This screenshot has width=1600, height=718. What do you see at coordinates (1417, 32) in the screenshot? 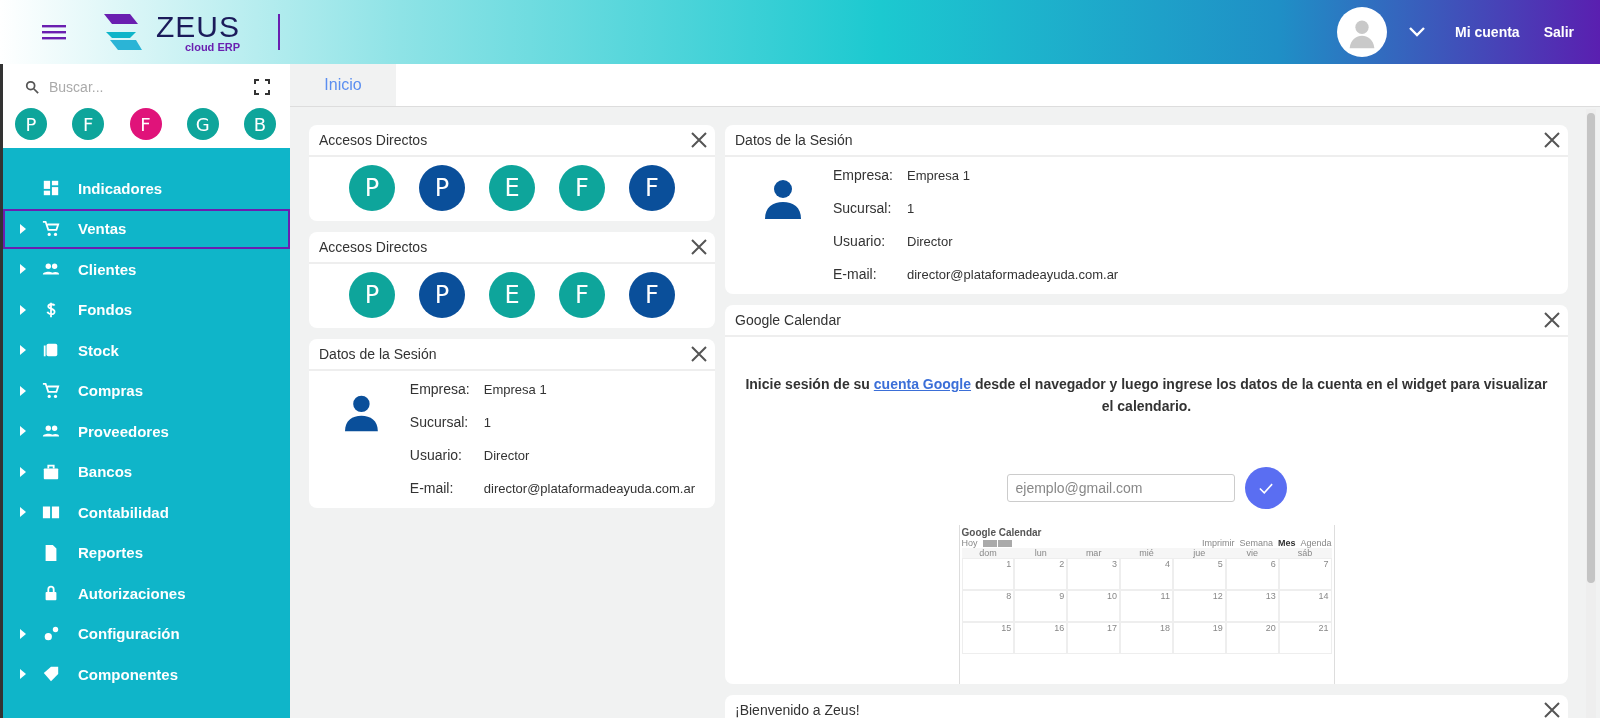
I see `chevron-down-icon` at bounding box center [1417, 32].